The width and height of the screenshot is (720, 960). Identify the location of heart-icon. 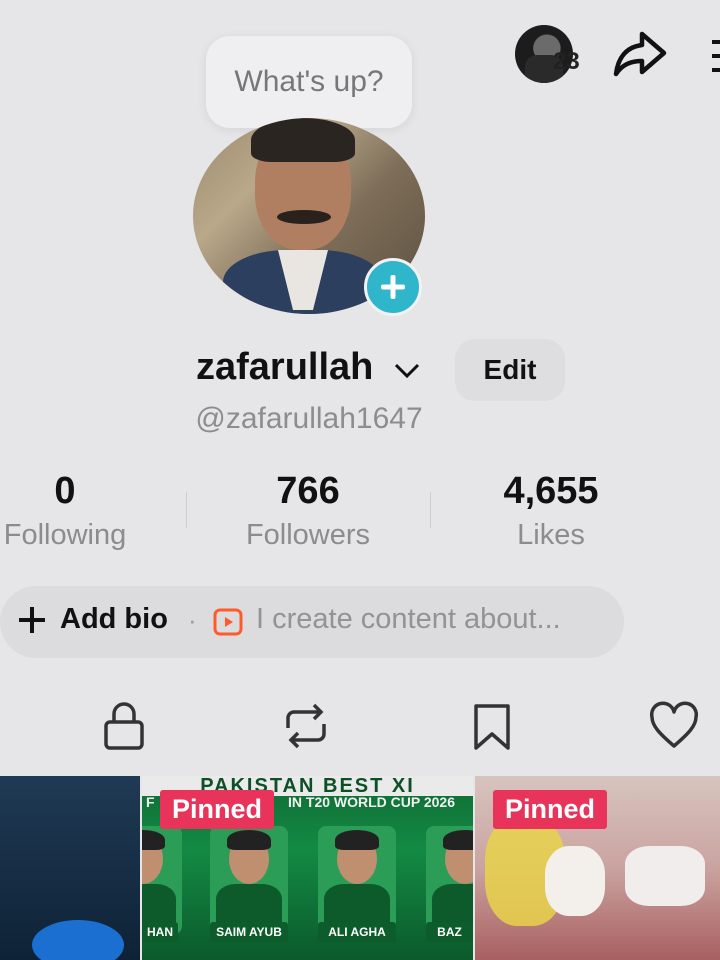
(674, 726).